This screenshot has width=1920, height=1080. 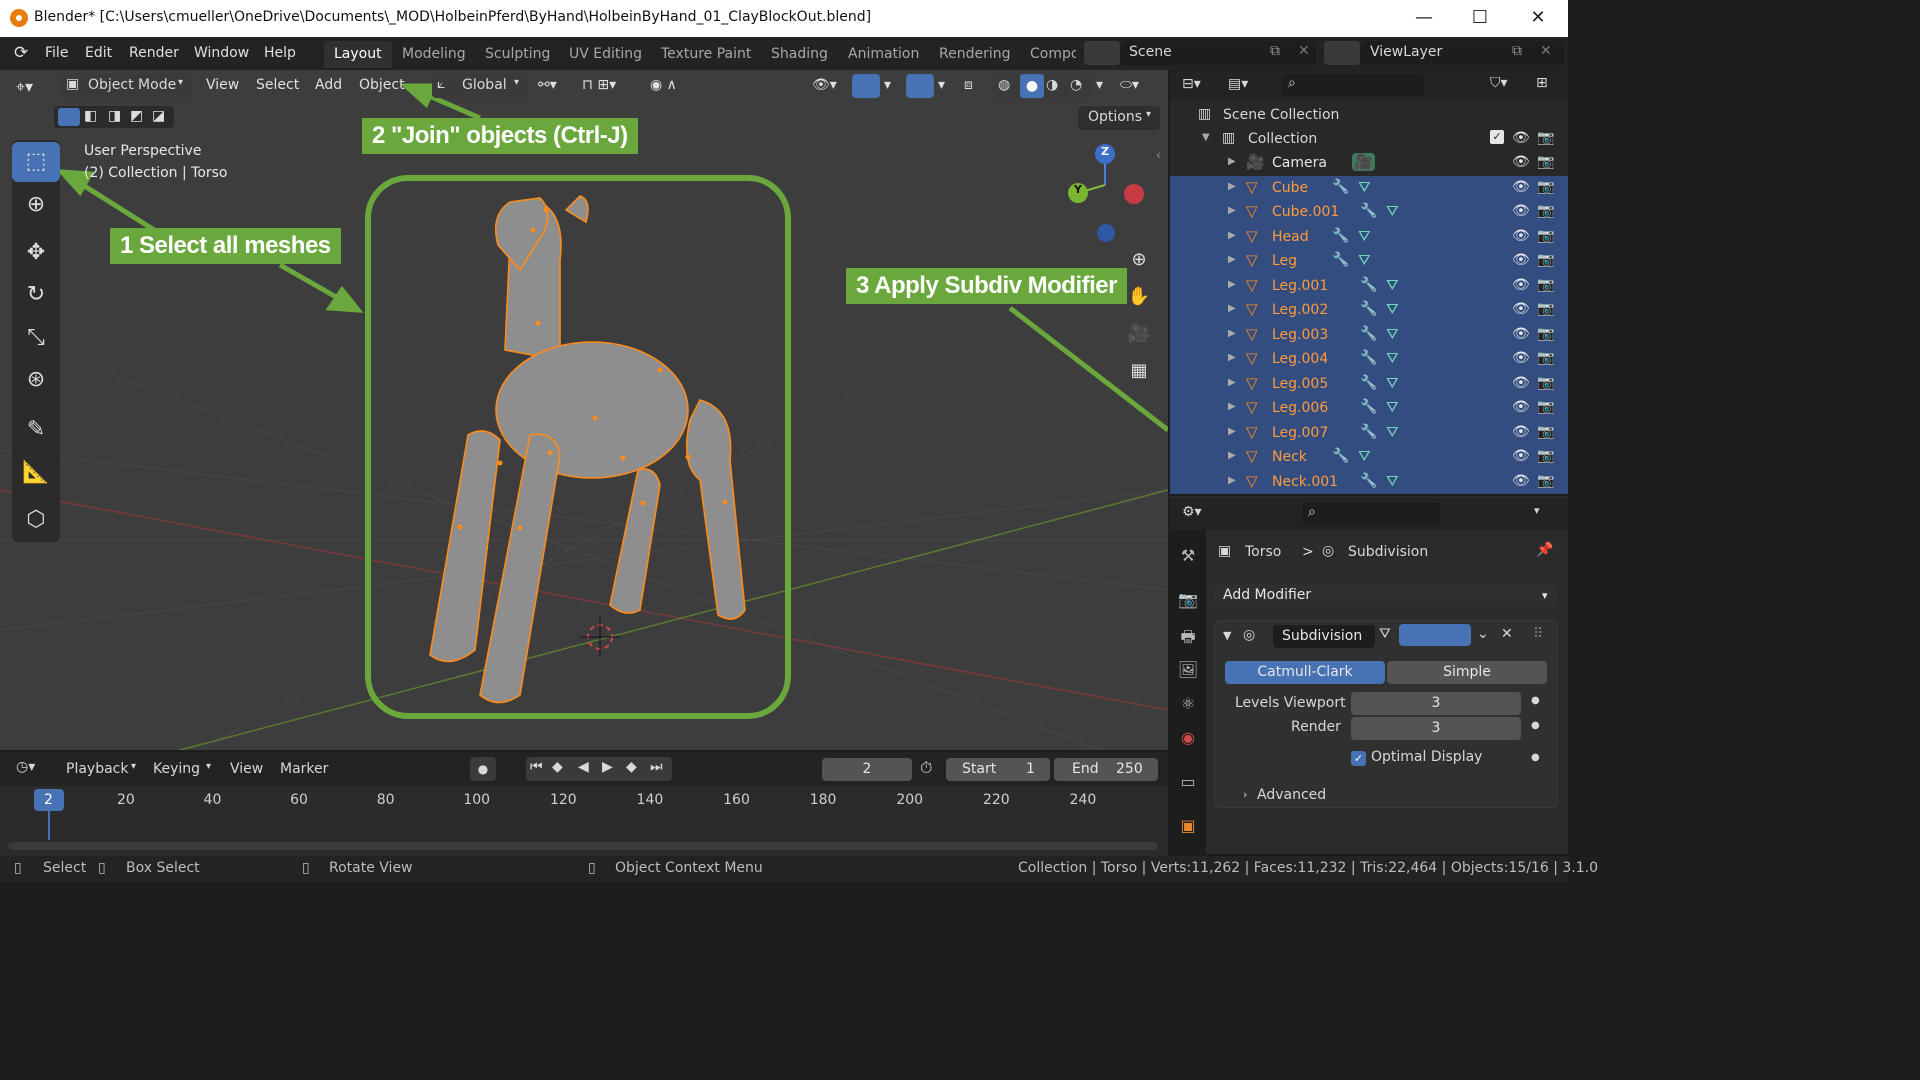 I want to click on remove-modifier-icon: ✕, so click(x=1507, y=634).